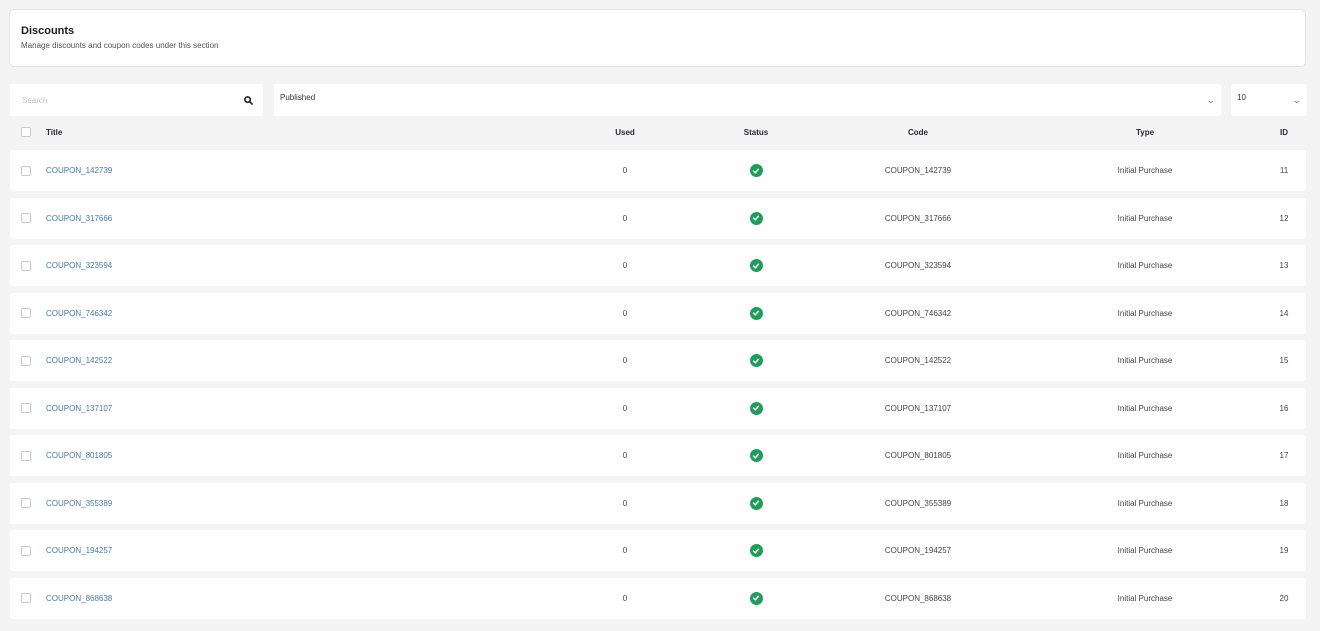  I want to click on coupon-title-link: COUPON_317666, so click(79, 218).